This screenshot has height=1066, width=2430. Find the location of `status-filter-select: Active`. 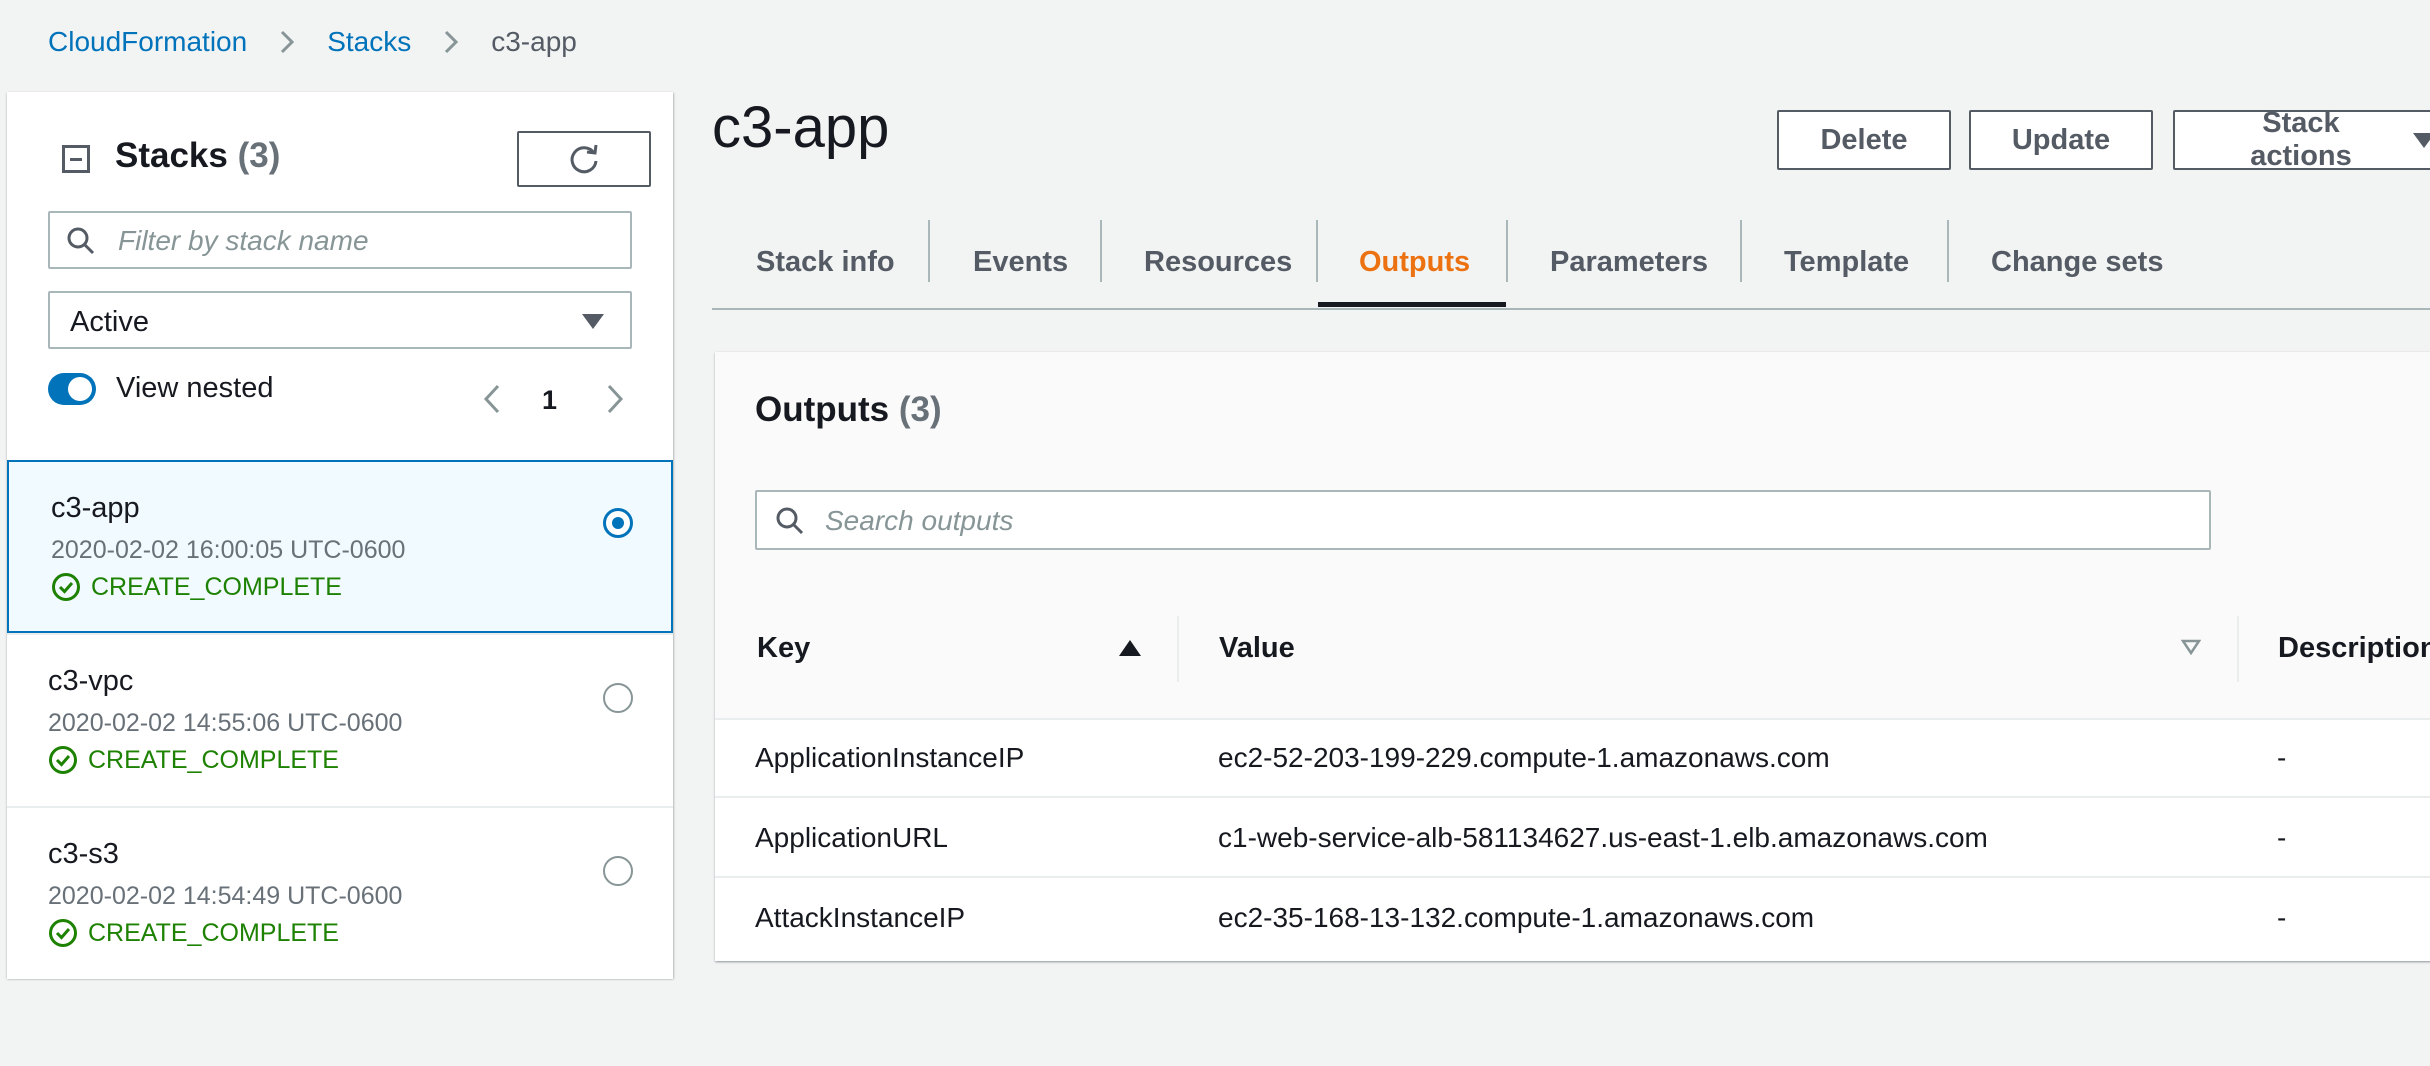

status-filter-select: Active is located at coordinates (340, 320).